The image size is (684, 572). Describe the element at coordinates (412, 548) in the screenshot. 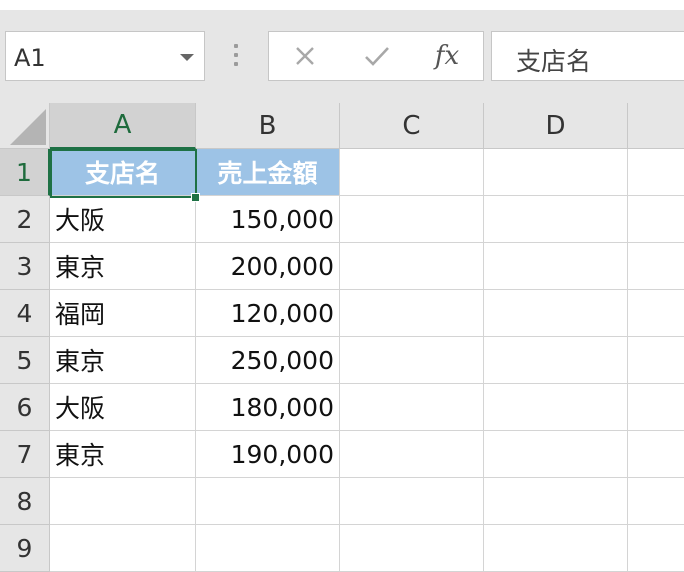

I see `cell-c9` at that location.